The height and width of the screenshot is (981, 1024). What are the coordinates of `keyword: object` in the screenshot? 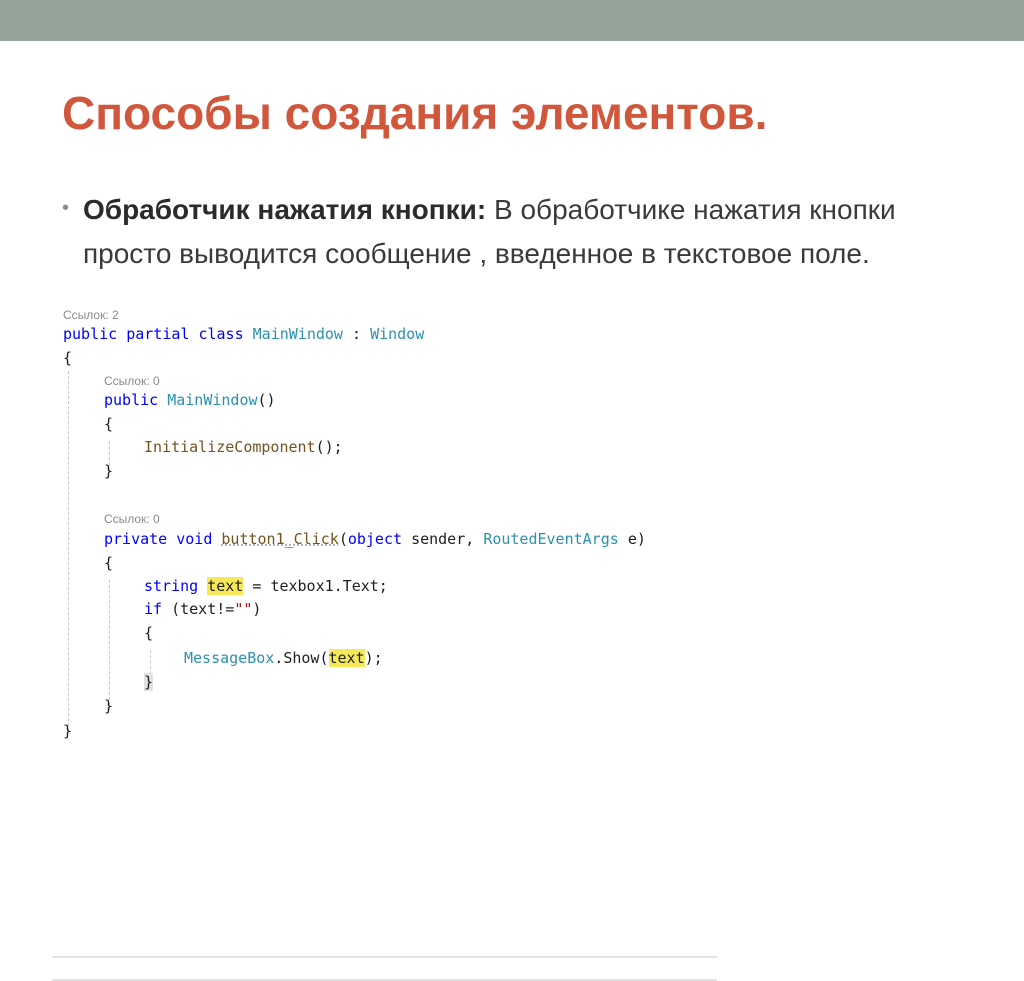 It's located at (375, 539).